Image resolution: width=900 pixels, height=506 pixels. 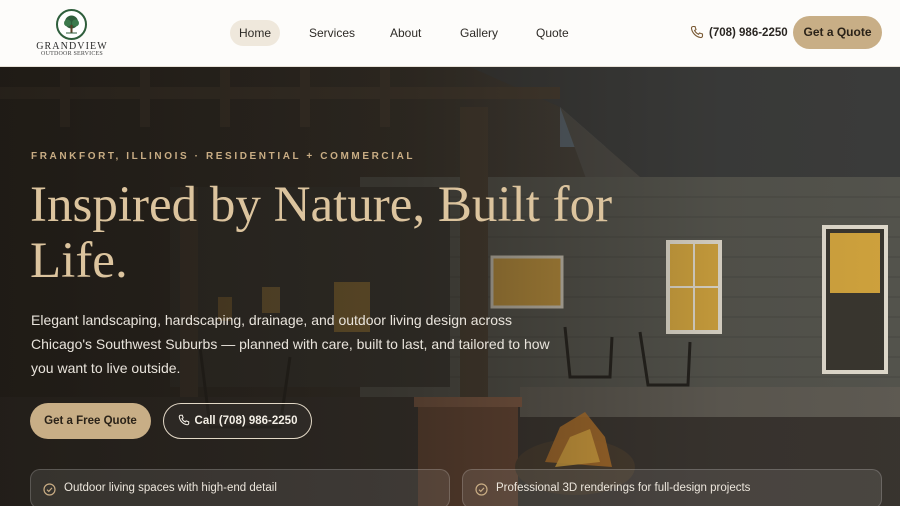 I want to click on hero-headline: Inspired by Nature, Built for Life., so click(x=321, y=233).